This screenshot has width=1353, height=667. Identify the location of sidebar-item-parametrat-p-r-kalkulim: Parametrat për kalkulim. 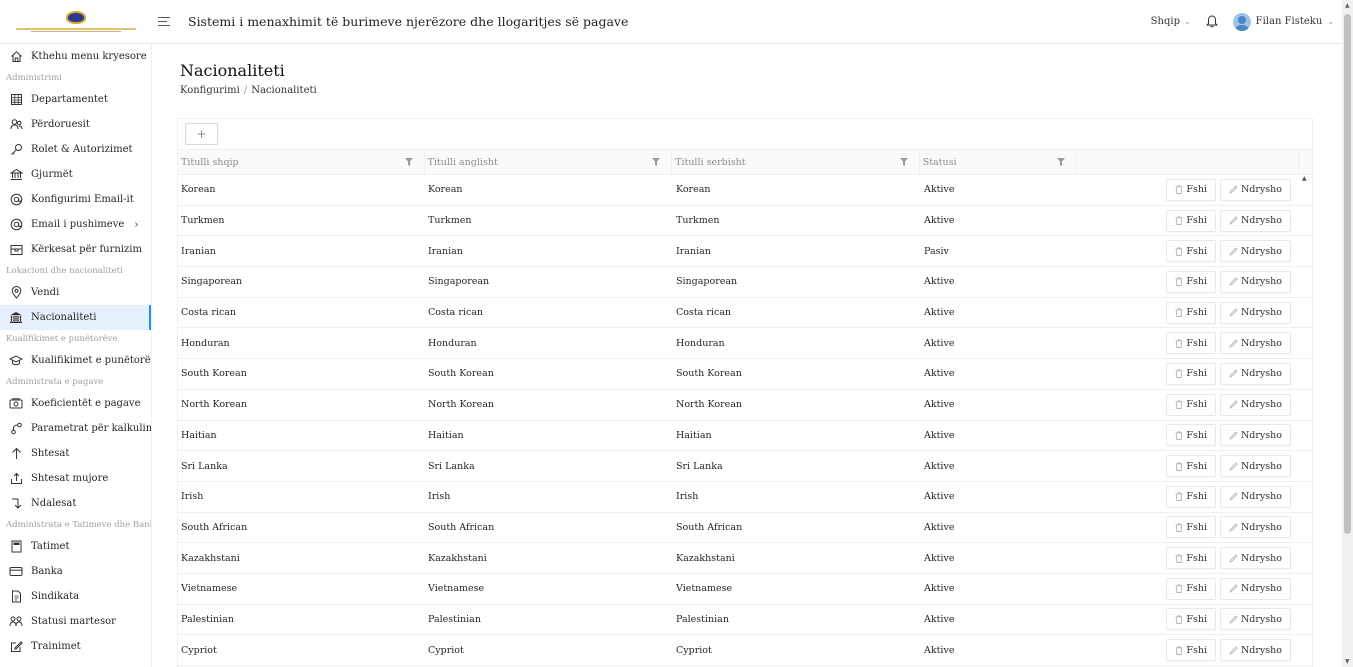
(75, 428).